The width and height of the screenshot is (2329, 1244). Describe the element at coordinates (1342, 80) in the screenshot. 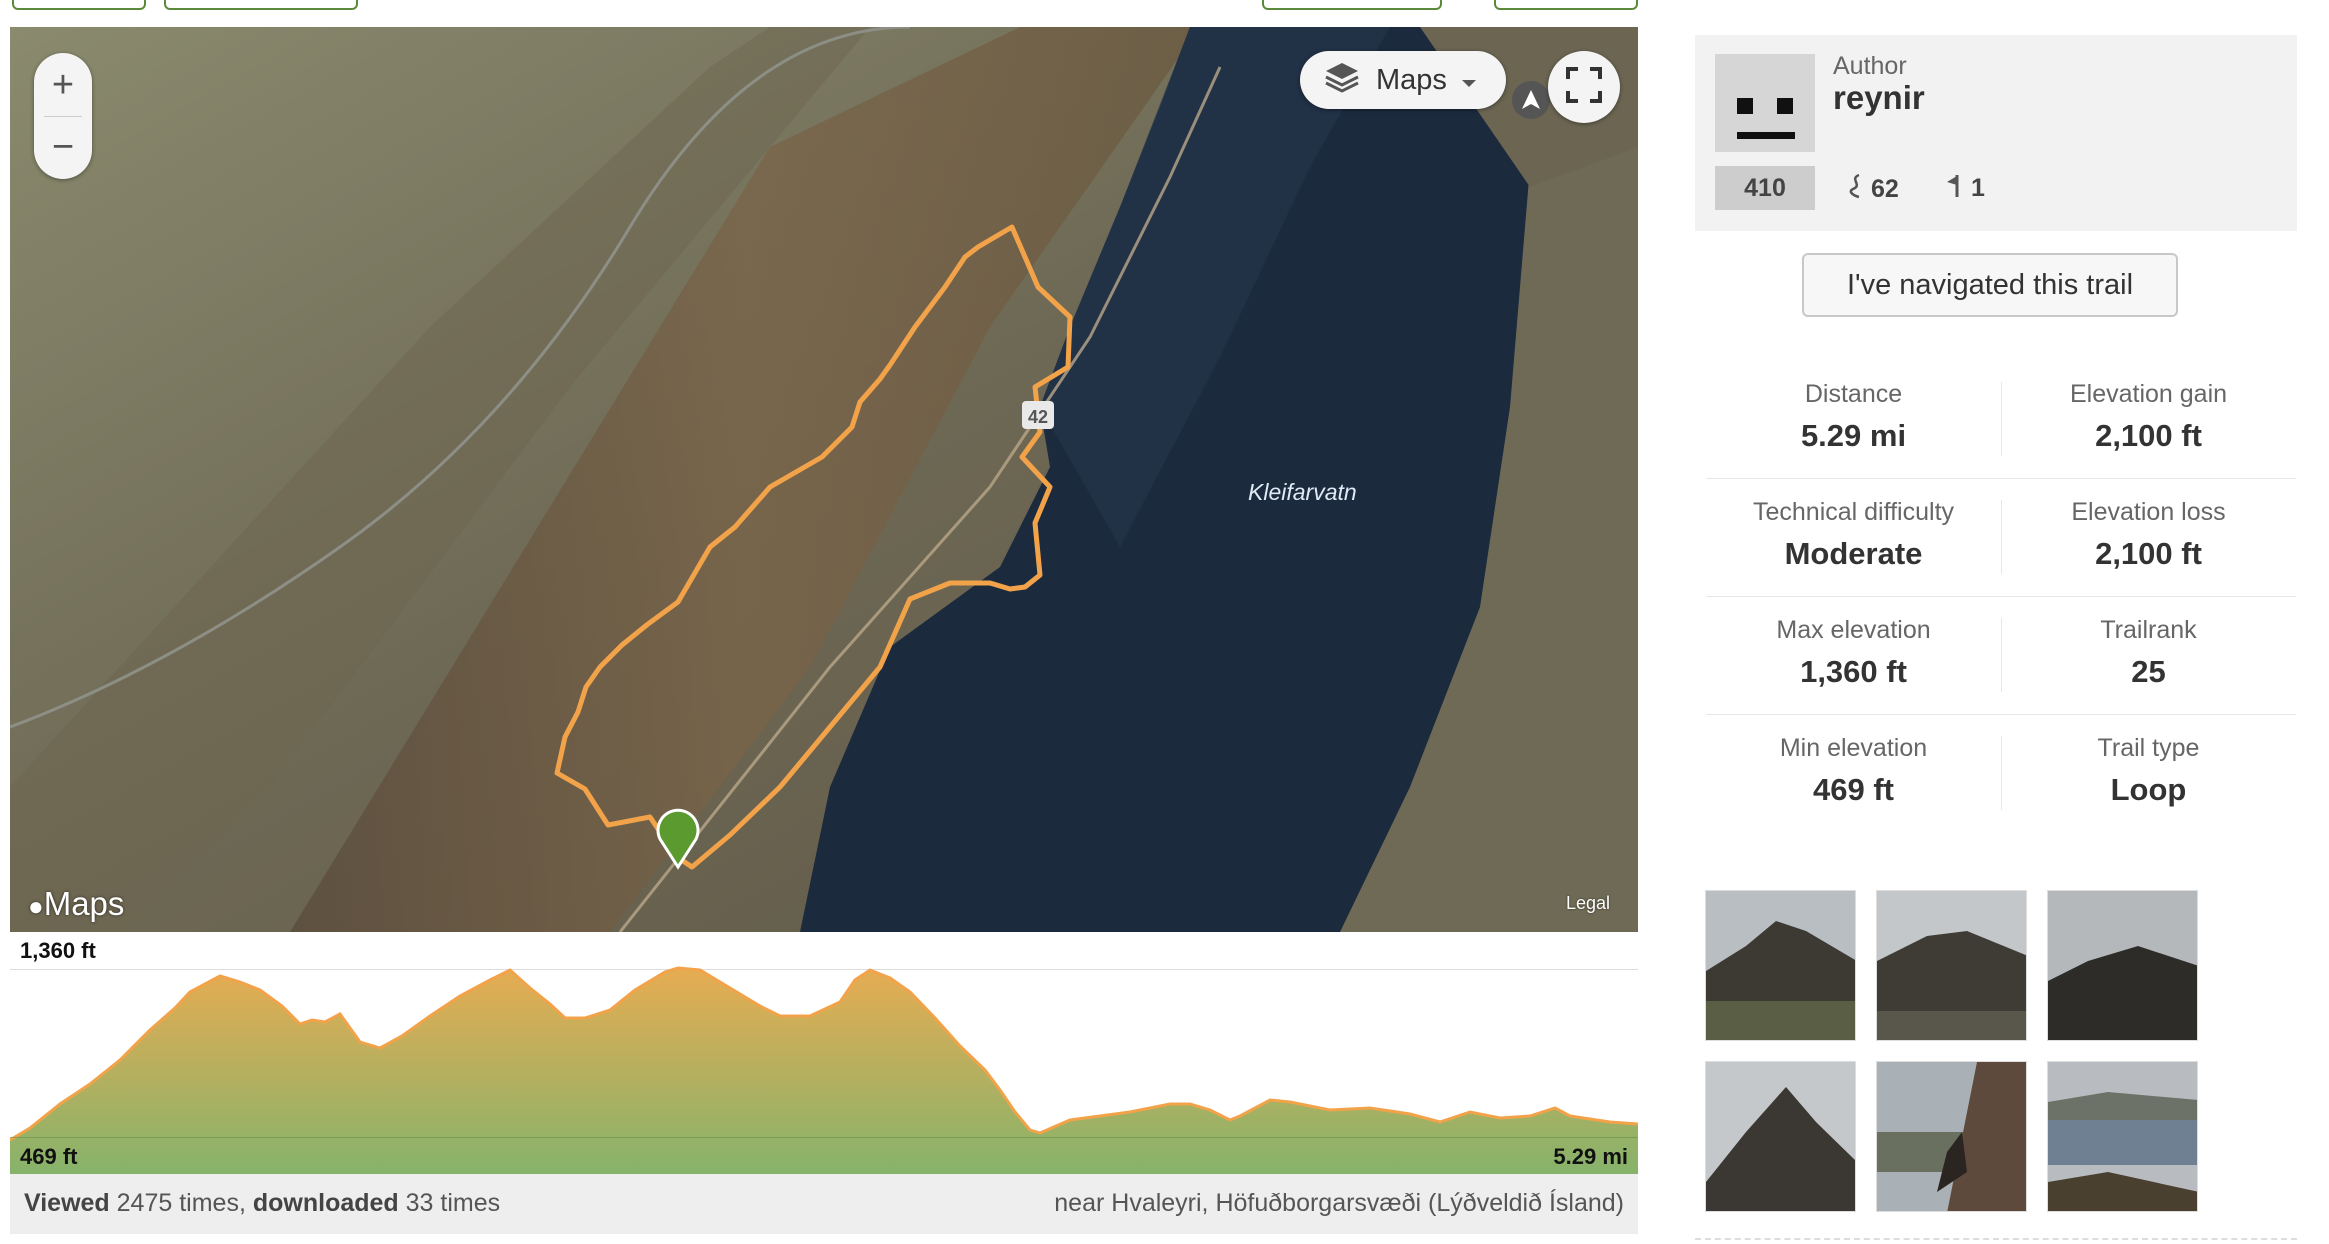

I see `layers-icon` at that location.